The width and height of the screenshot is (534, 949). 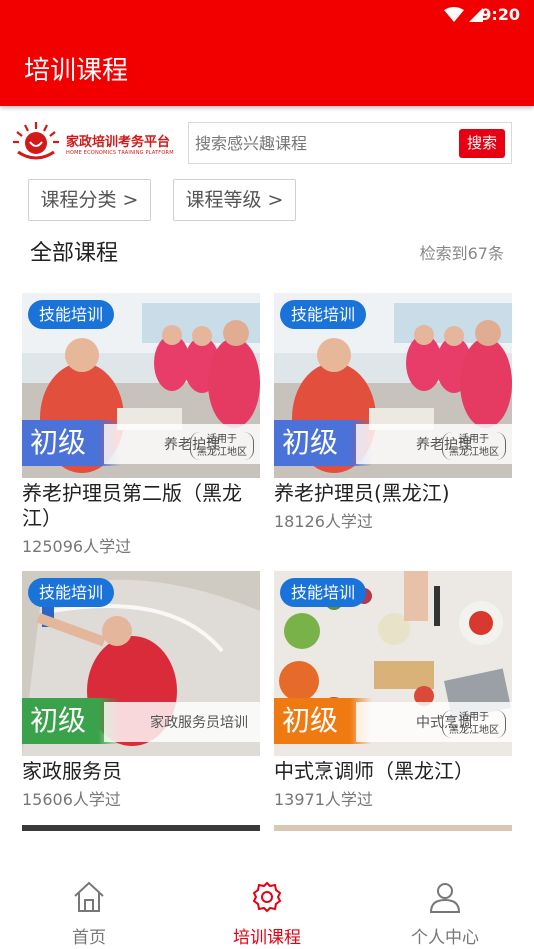 I want to click on course-thumbnail: 技能培训 初级 中式烹调 适用于 黑龙江地区, so click(x=393, y=663).